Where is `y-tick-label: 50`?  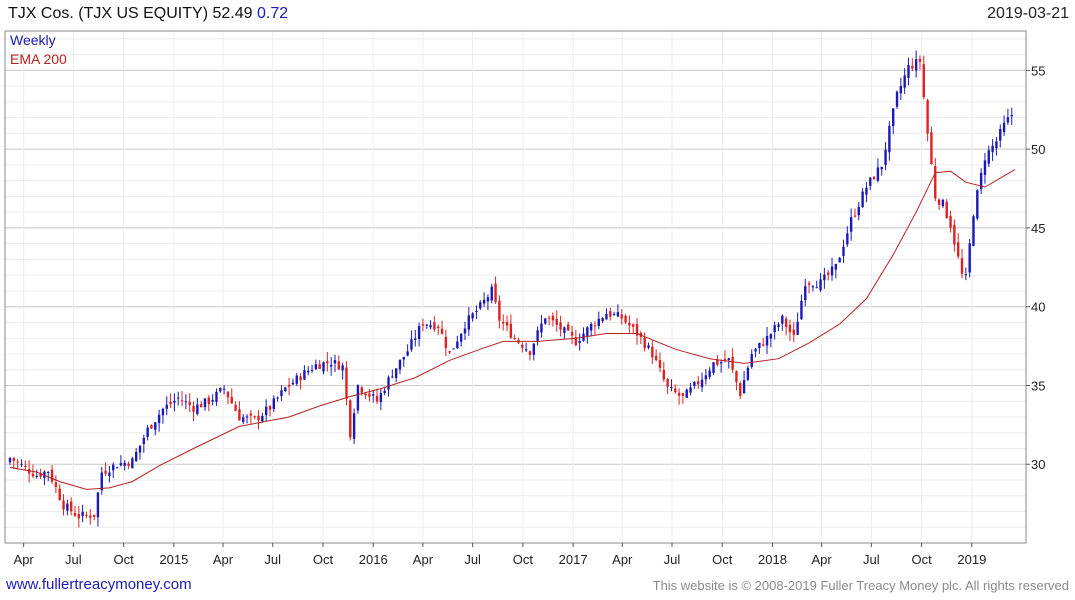 y-tick-label: 50 is located at coordinates (1038, 149).